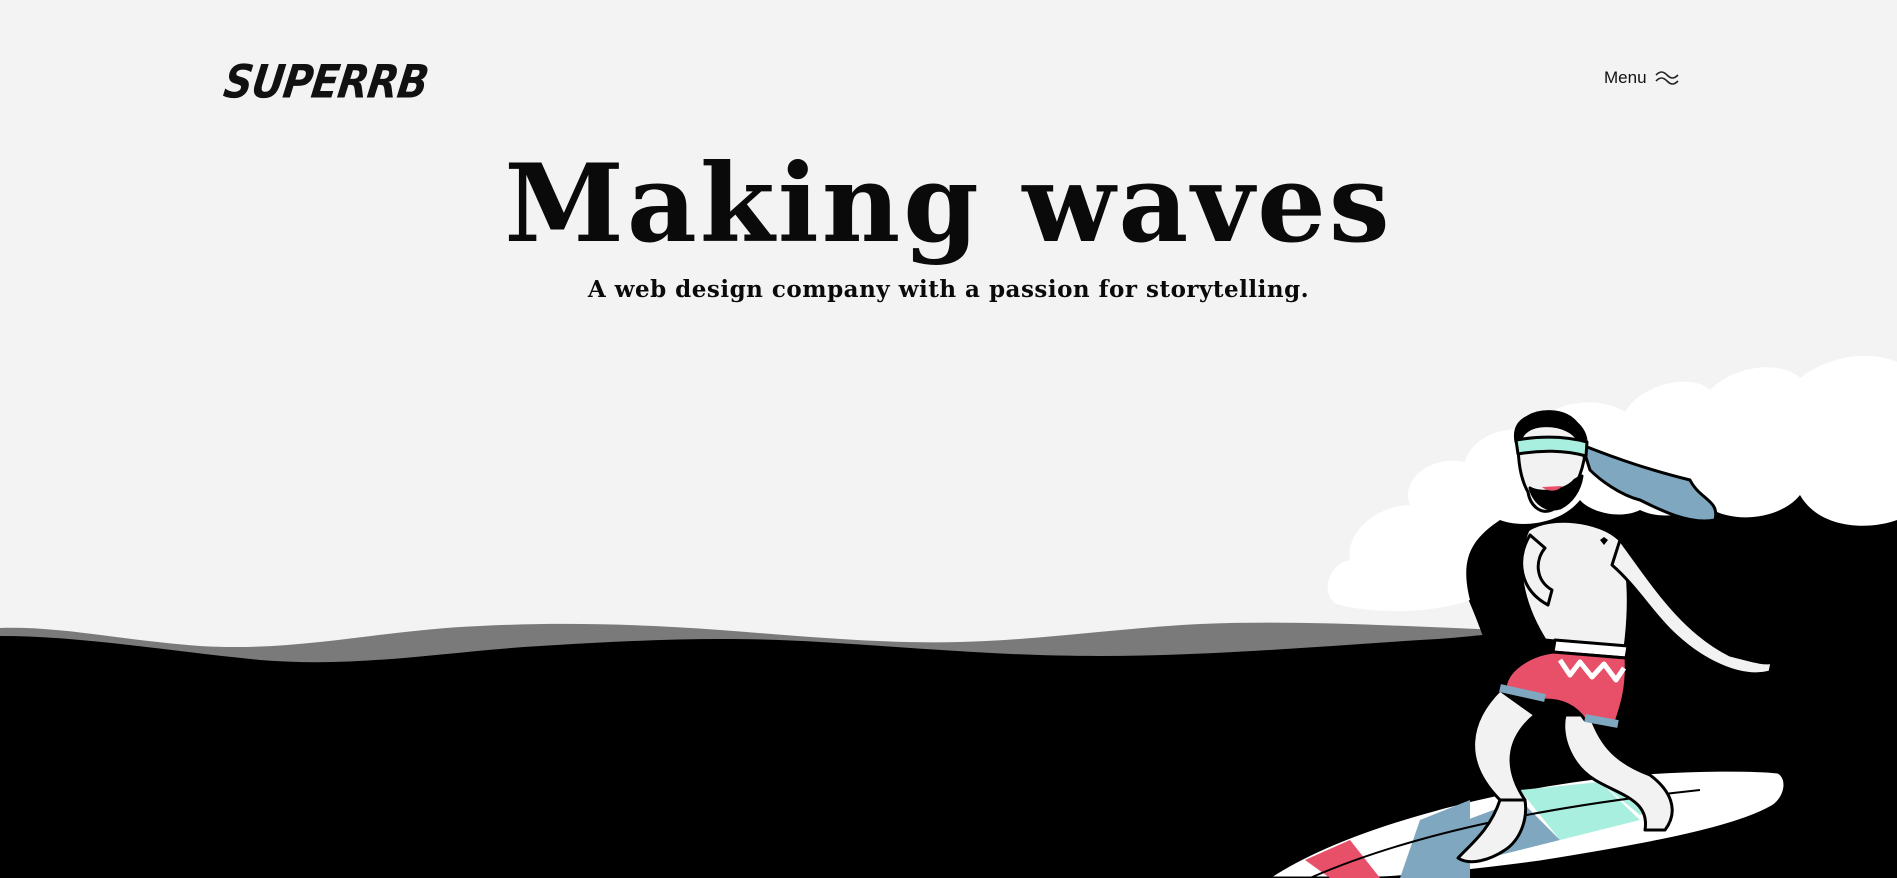  I want to click on menu-button: Menu, so click(1641, 78).